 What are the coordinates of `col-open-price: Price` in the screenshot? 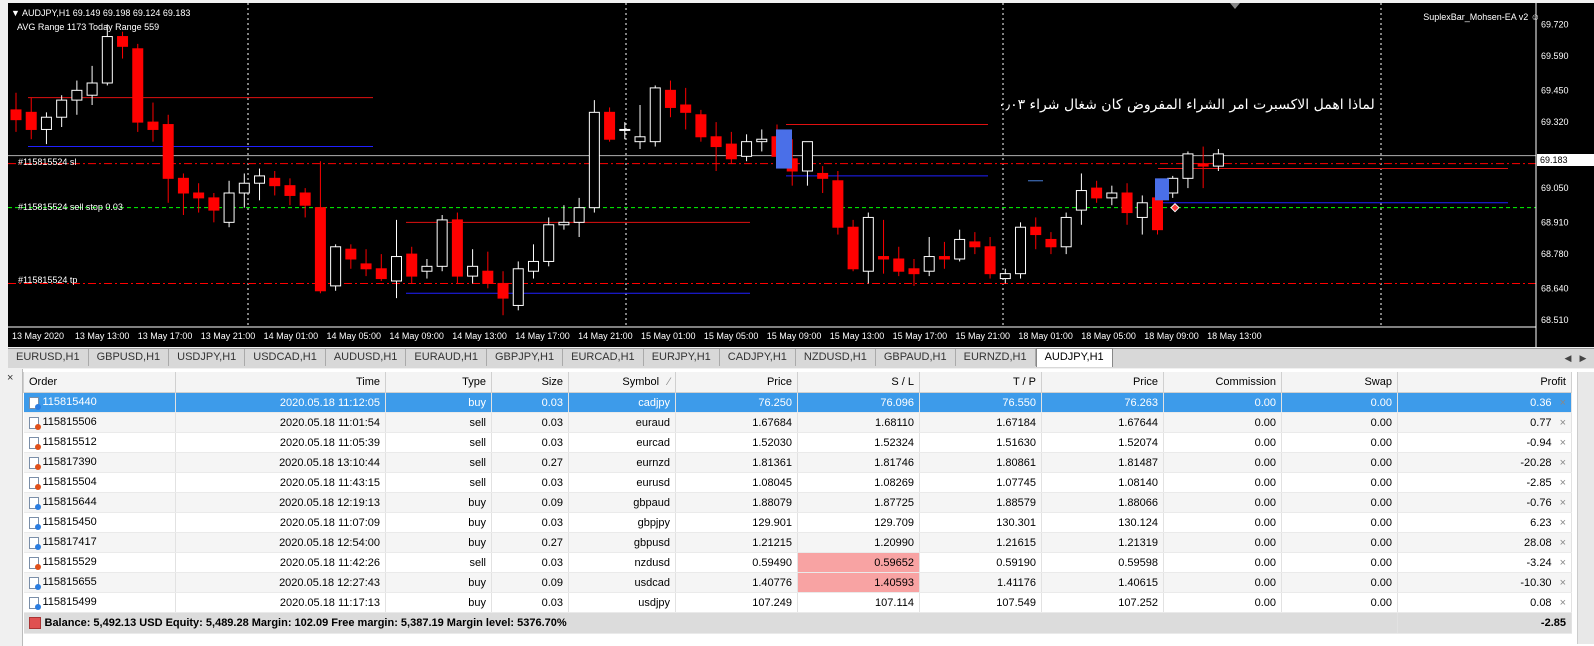 It's located at (736, 382).